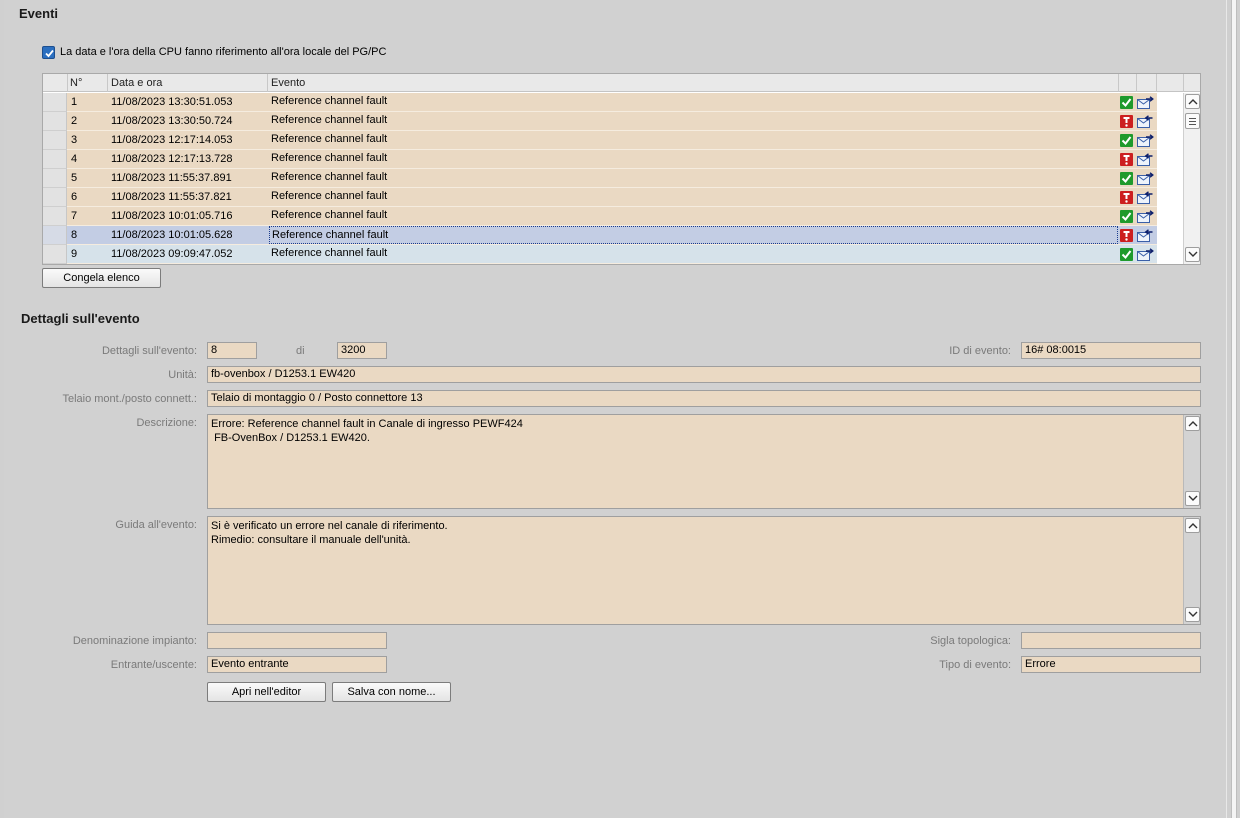 The image size is (1240, 818). I want to click on of-label: di, so click(300, 351).